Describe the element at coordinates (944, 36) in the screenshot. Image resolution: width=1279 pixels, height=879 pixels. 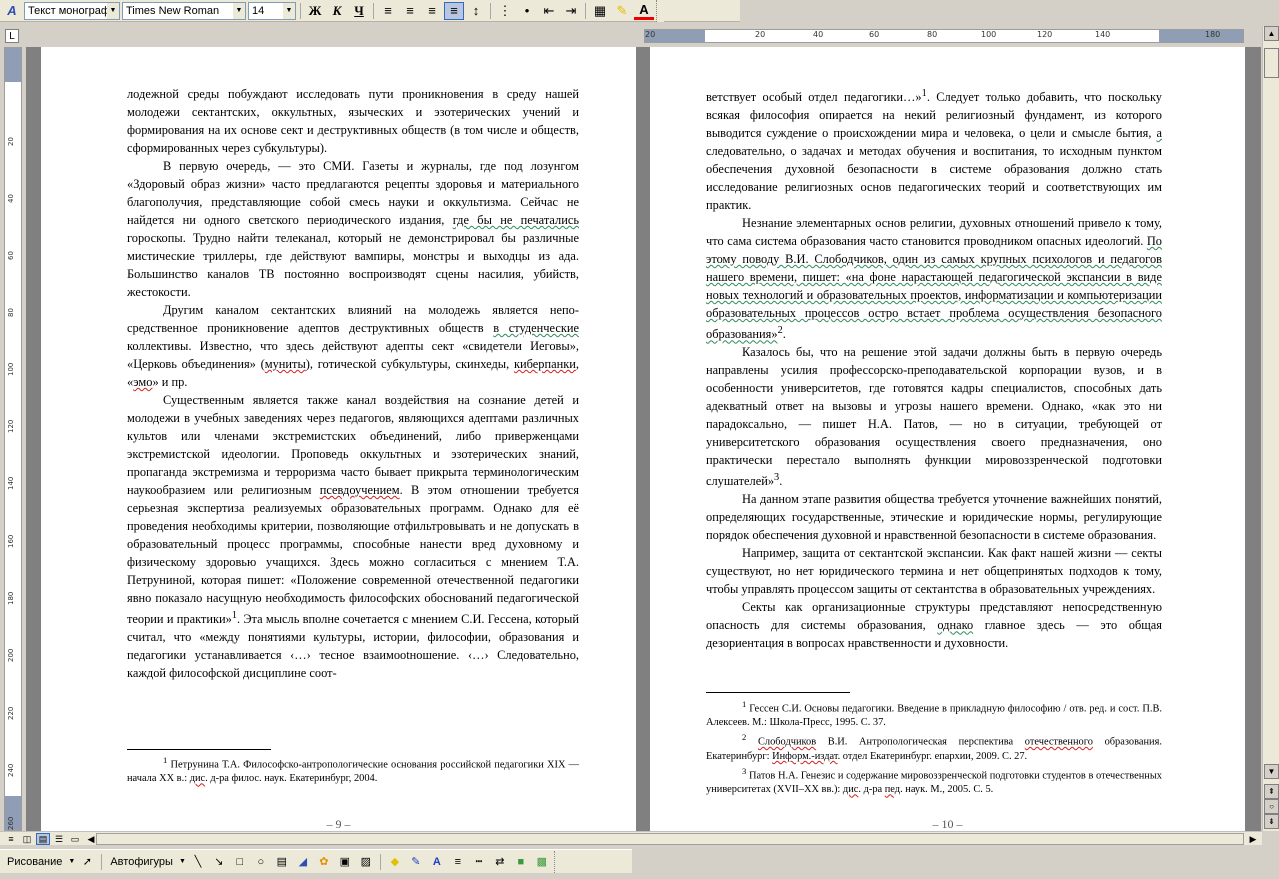
I see `horizontal-ruler: 20 20 40 60 80 100 120 140 180` at that location.